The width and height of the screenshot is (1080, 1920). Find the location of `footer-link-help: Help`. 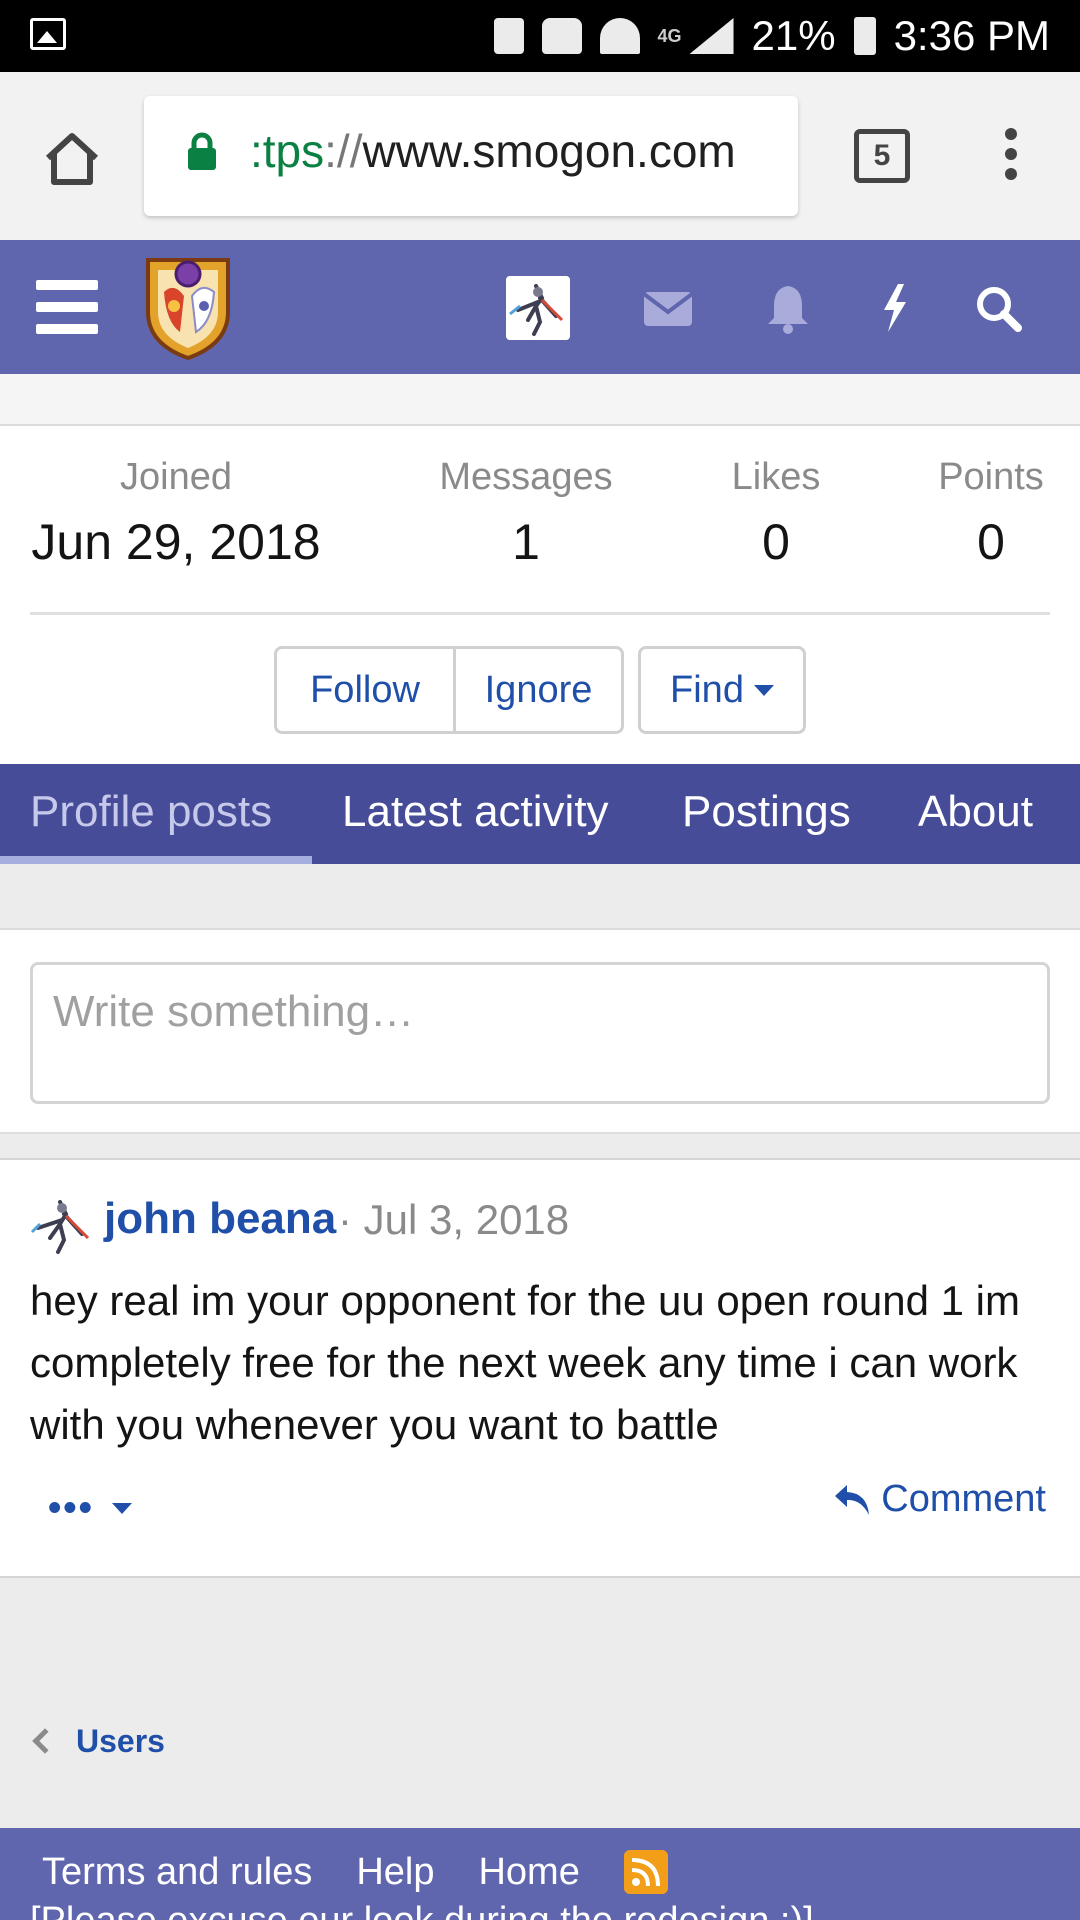

footer-link-help: Help is located at coordinates (395, 1872).